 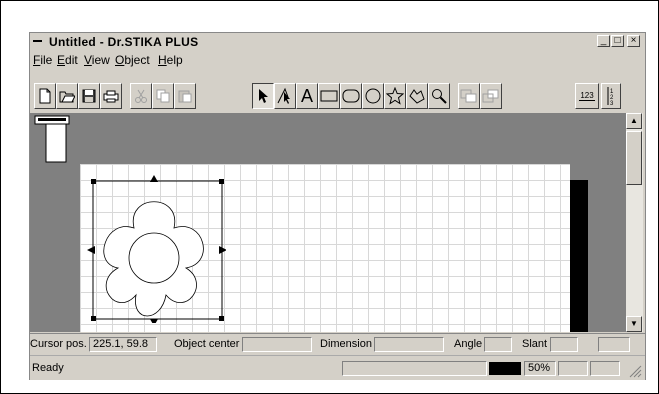 What do you see at coordinates (635, 371) in the screenshot?
I see `resize-grip-icon` at bounding box center [635, 371].